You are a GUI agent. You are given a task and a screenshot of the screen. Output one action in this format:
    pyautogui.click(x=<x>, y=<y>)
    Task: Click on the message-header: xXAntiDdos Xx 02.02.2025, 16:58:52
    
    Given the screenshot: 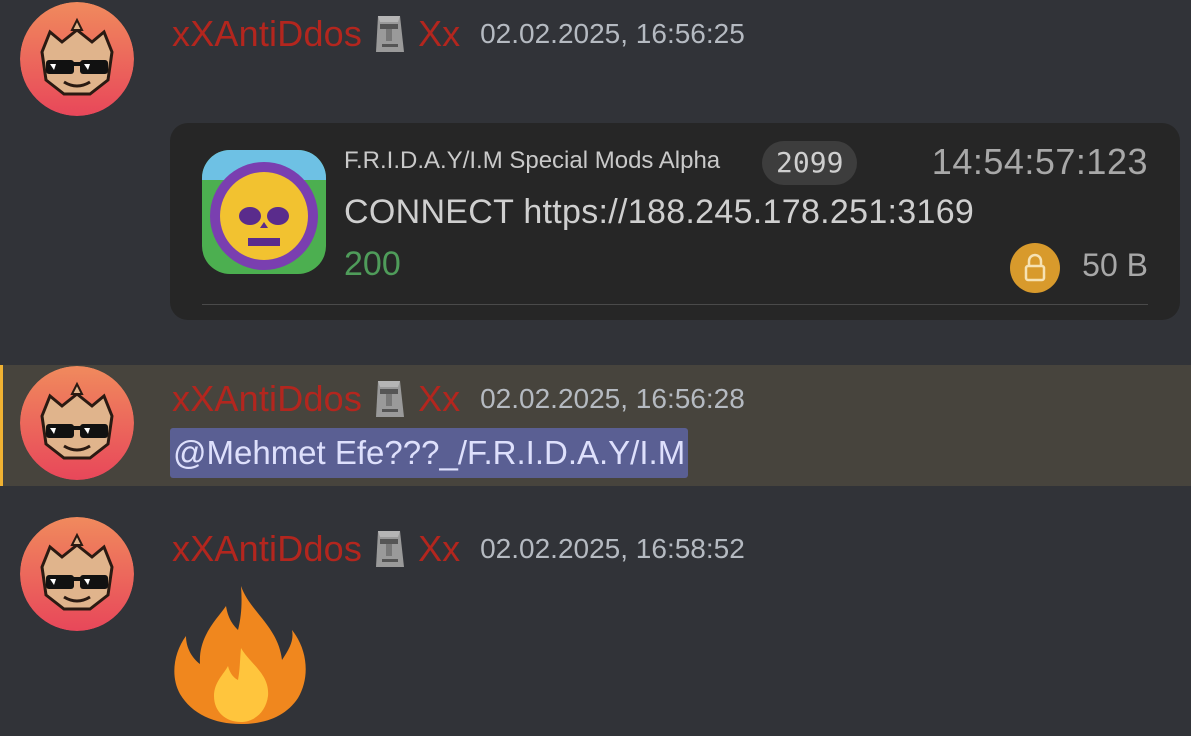 What is the action you would take?
    pyautogui.click(x=458, y=549)
    